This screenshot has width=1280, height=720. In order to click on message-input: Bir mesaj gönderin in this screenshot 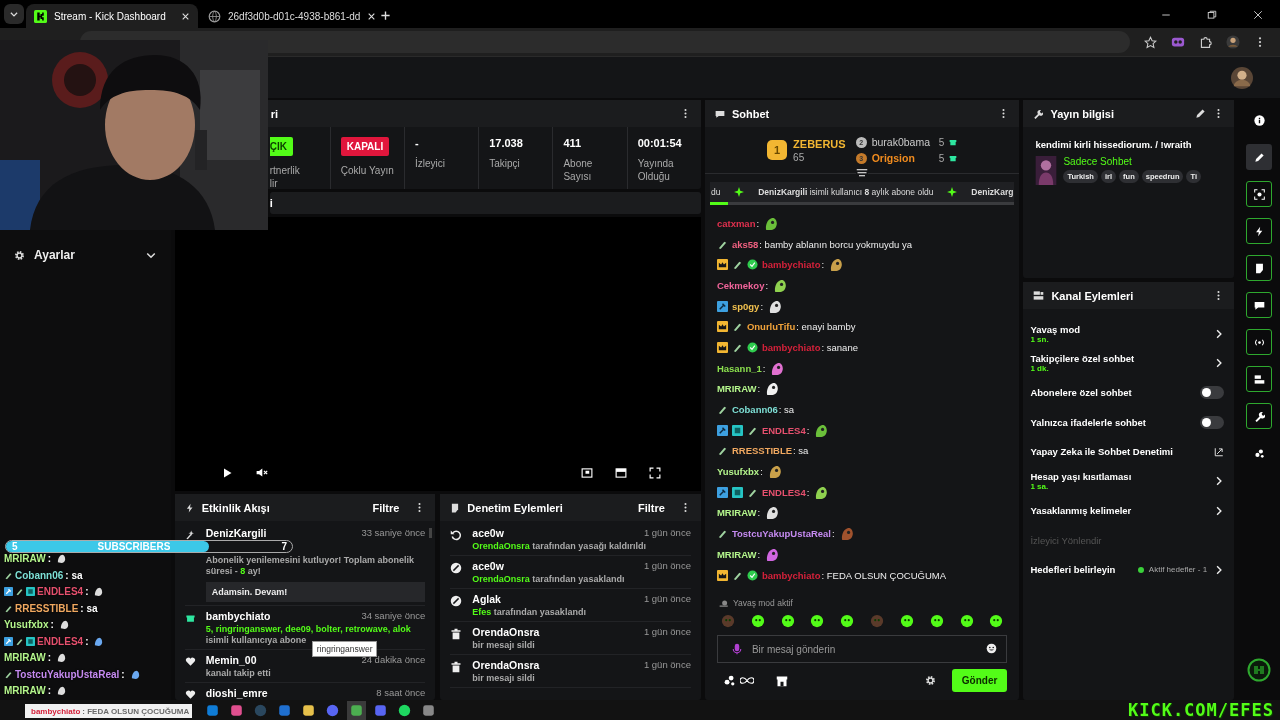, I will do `click(862, 649)`.